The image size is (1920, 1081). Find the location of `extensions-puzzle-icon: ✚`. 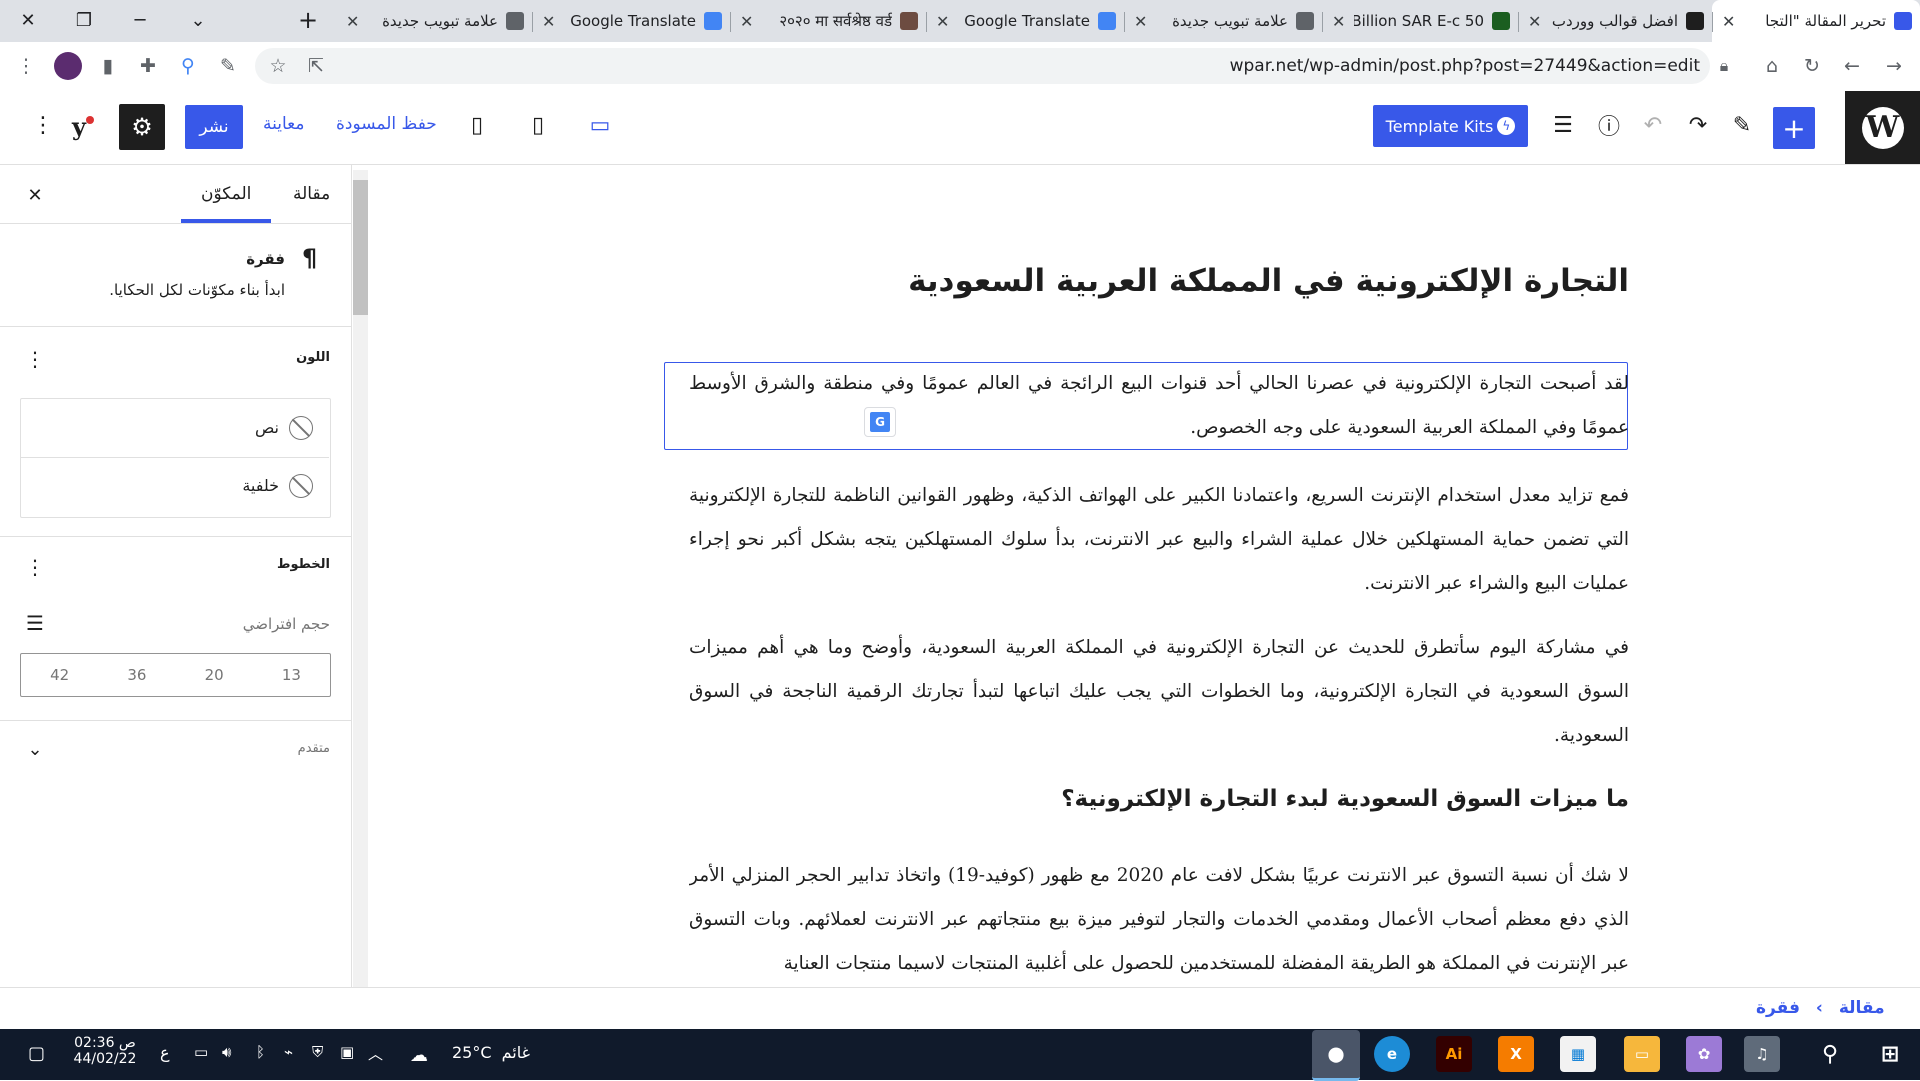

extensions-puzzle-icon: ✚ is located at coordinates (148, 66).